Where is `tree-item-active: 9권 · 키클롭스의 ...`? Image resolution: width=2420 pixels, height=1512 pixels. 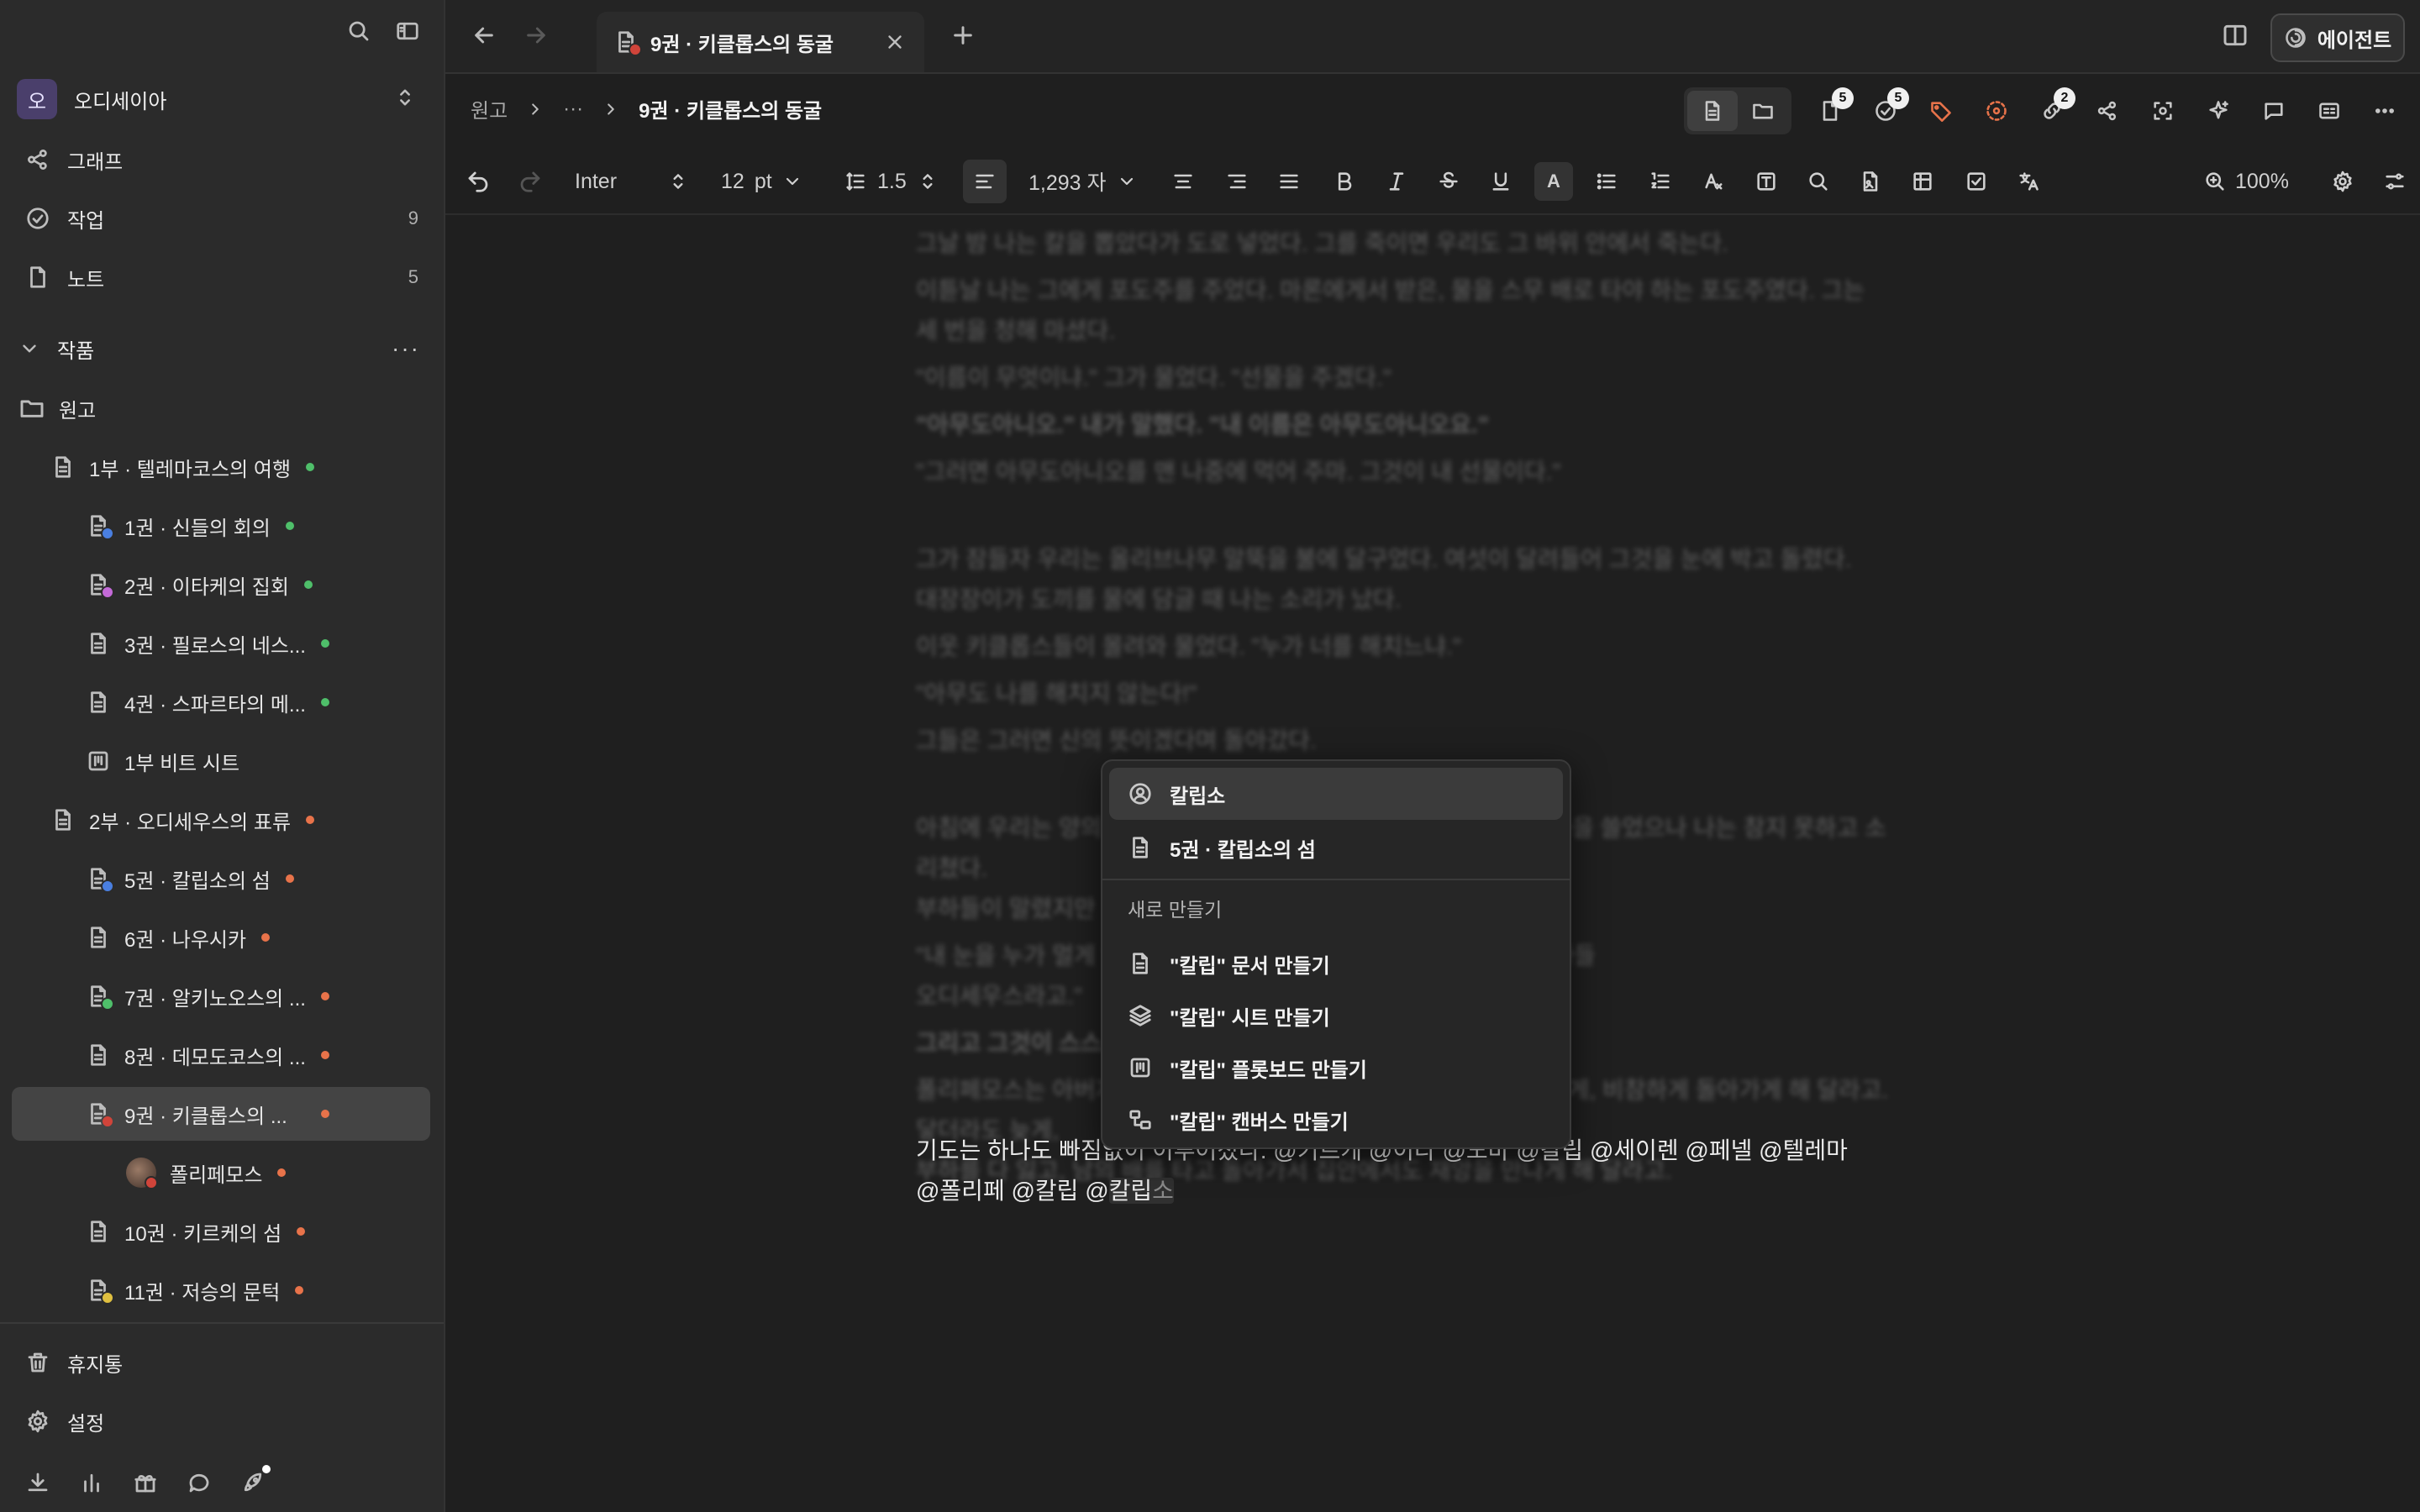 tree-item-active: 9권 · 키클롭스의 ... is located at coordinates (221, 1114).